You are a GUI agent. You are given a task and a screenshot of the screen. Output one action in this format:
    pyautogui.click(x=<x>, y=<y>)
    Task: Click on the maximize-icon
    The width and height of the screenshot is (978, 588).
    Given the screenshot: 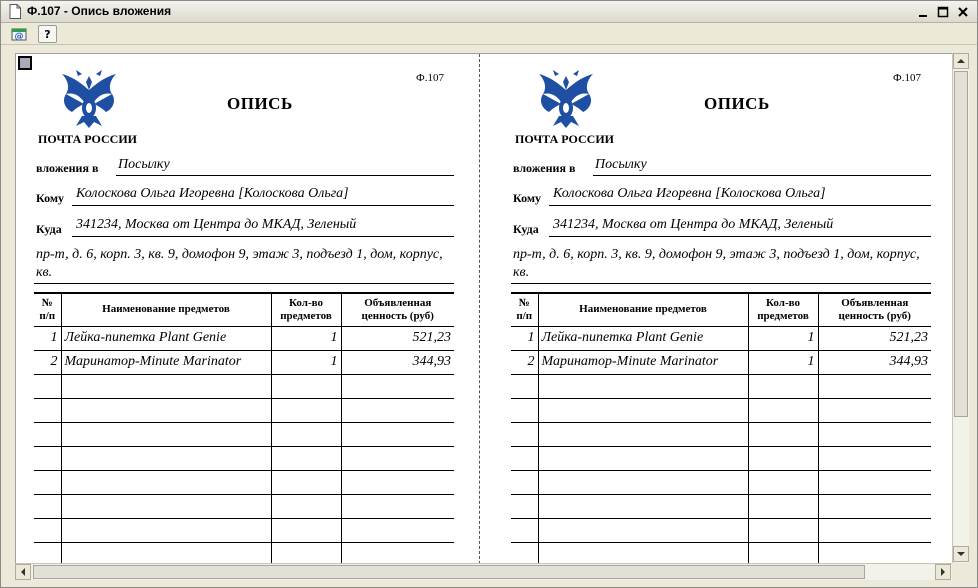 What is the action you would take?
    pyautogui.click(x=943, y=11)
    